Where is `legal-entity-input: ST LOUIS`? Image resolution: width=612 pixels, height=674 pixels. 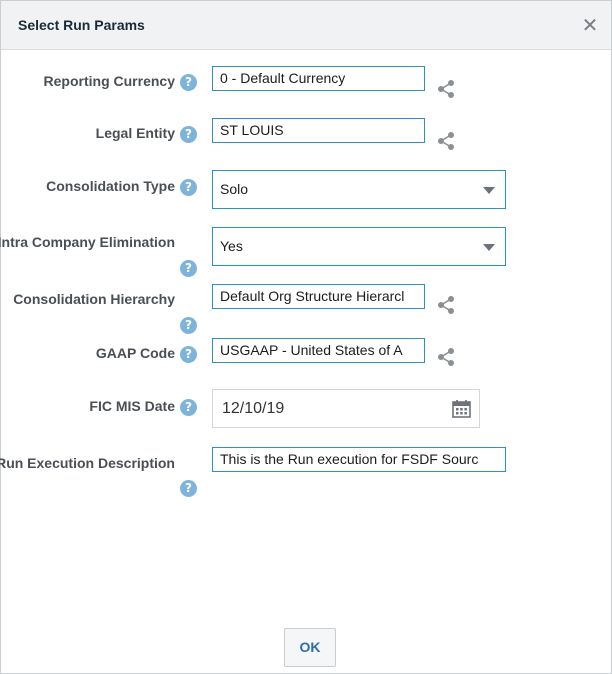
legal-entity-input: ST LOUIS is located at coordinates (318, 130).